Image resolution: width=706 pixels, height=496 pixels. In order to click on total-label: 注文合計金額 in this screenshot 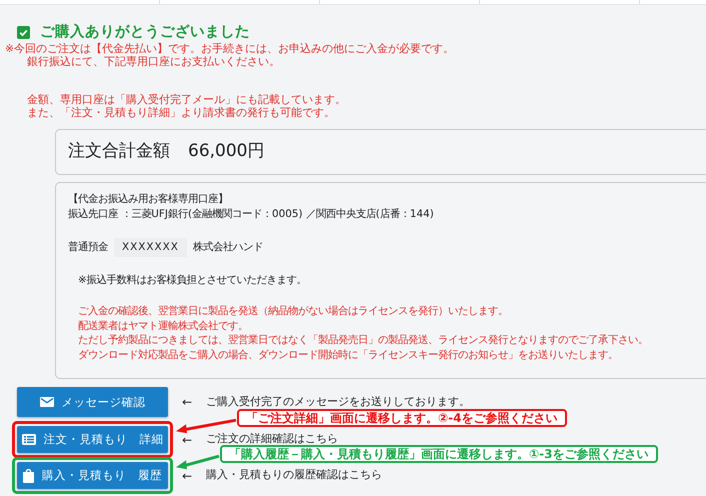, I will do `click(119, 152)`.